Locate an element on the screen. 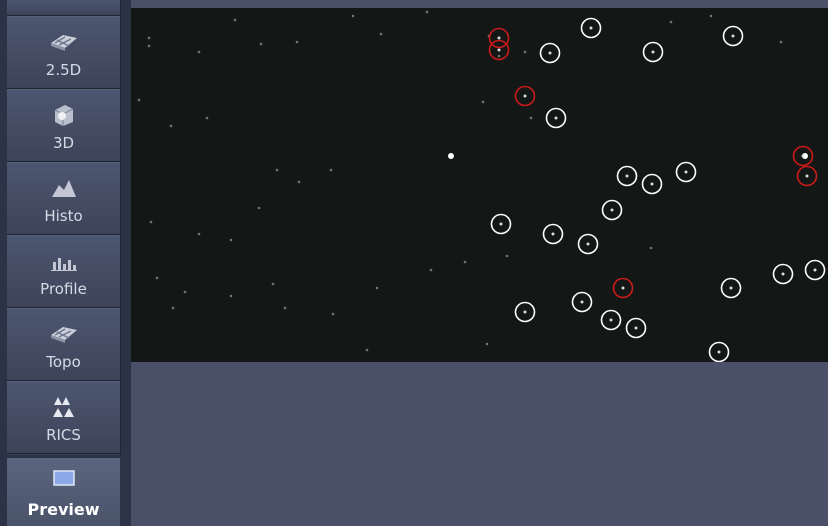  profile-icon is located at coordinates (63, 261).